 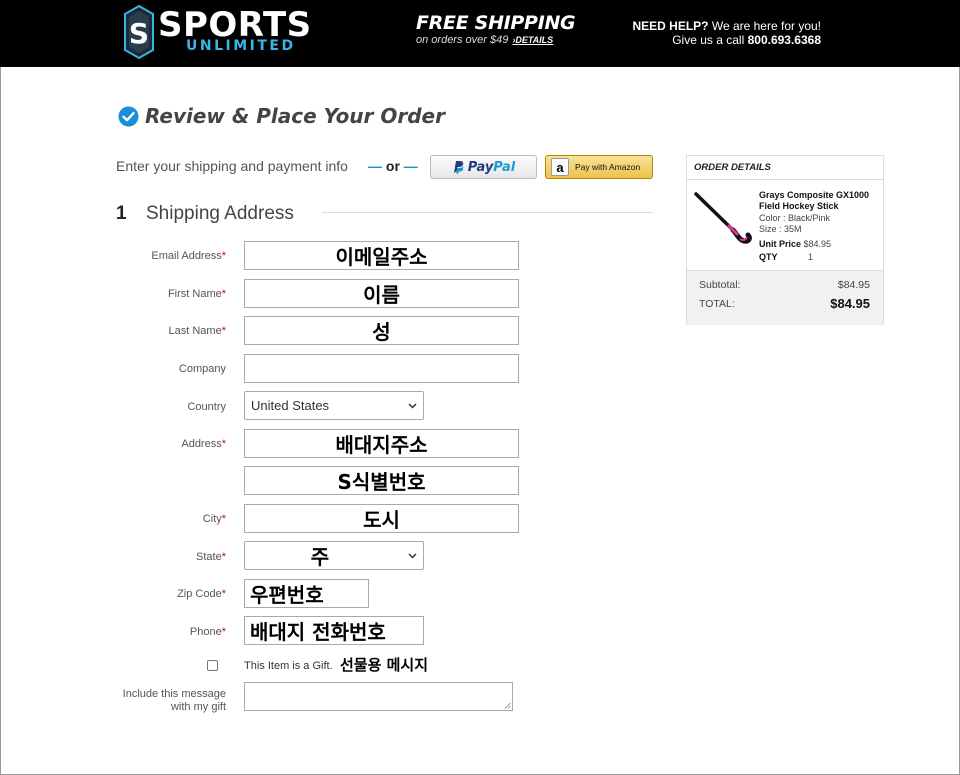 What do you see at coordinates (128, 116) in the screenshot?
I see `check-circle-icon` at bounding box center [128, 116].